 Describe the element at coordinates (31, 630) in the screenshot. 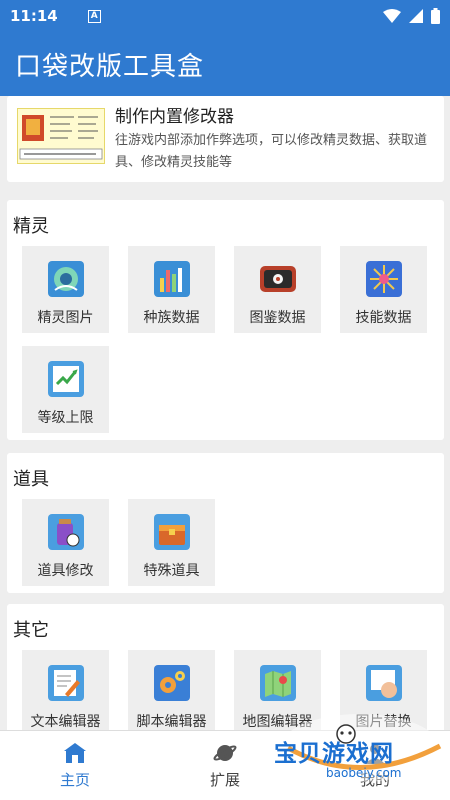

I see `section-title-others: 其它` at that location.